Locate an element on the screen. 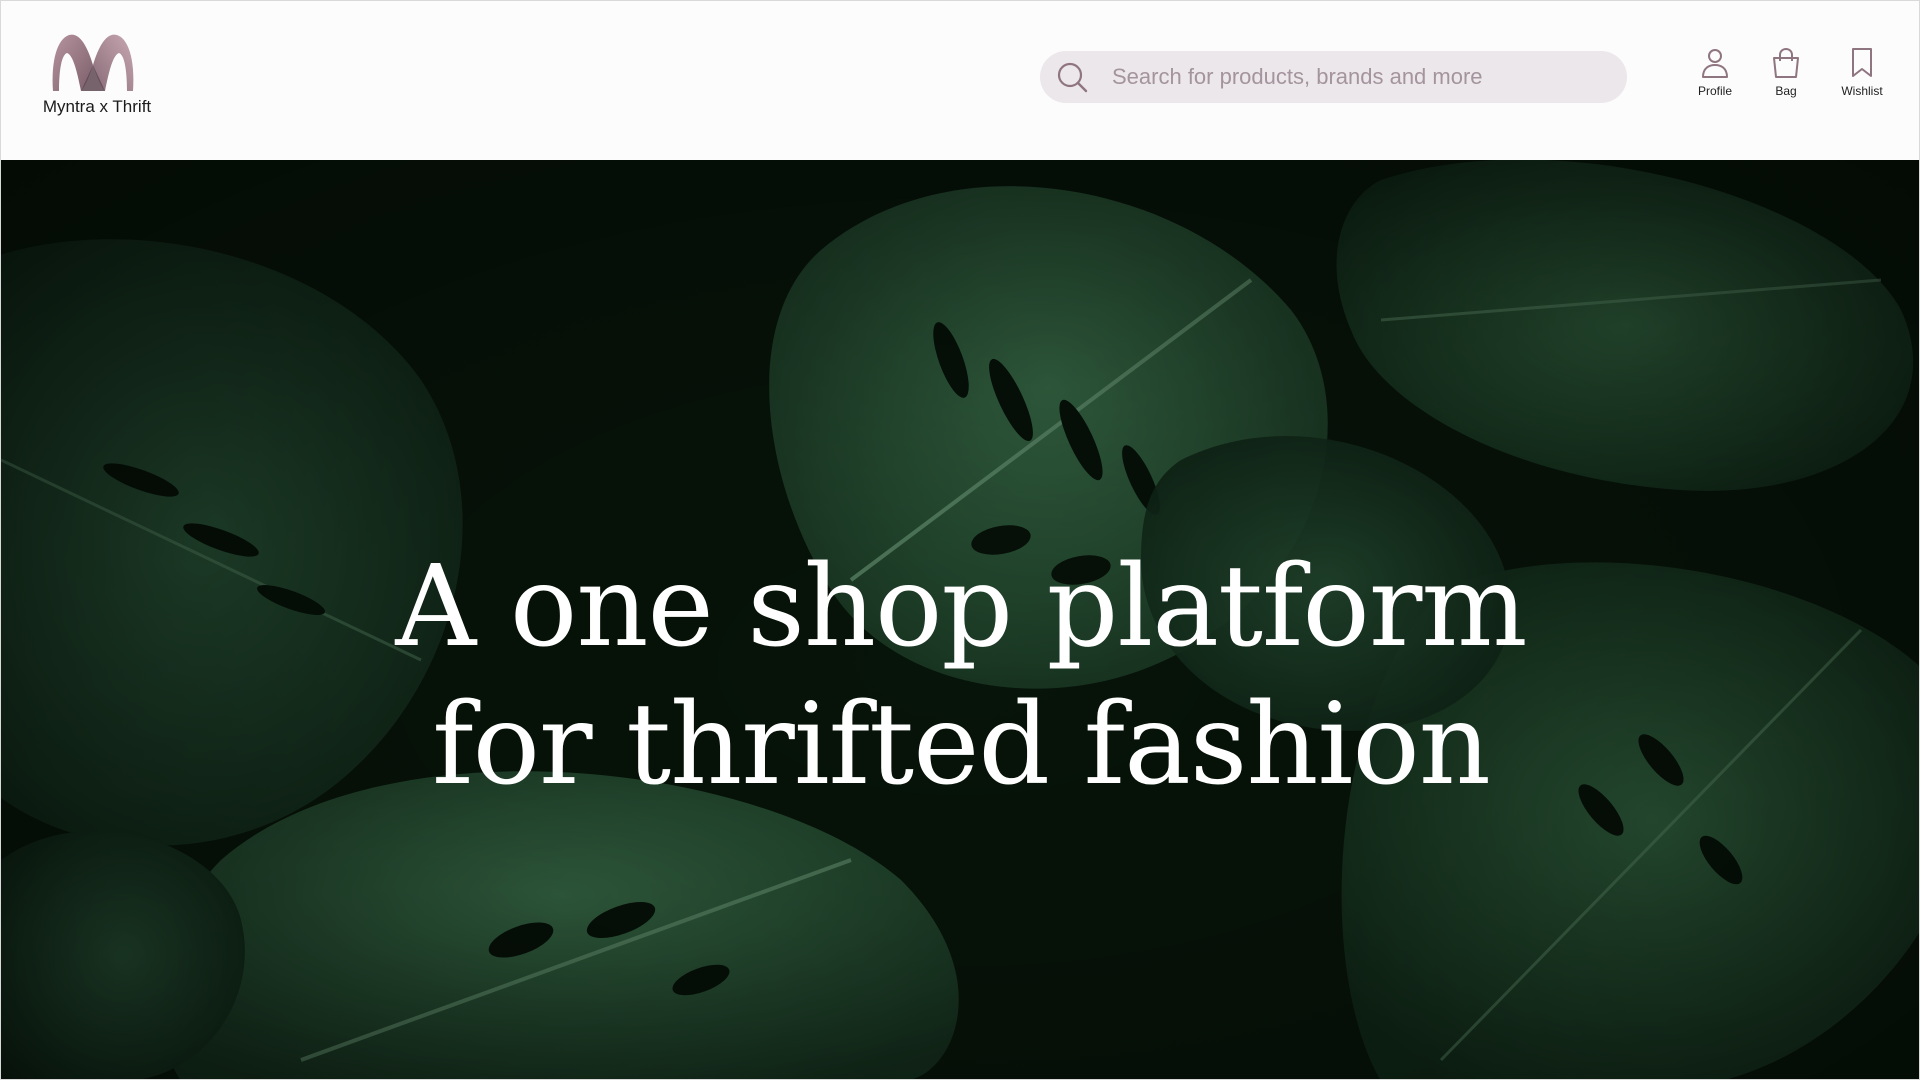 This screenshot has width=1920, height=1080. nav-profile-label: Profile is located at coordinates (1714, 91).